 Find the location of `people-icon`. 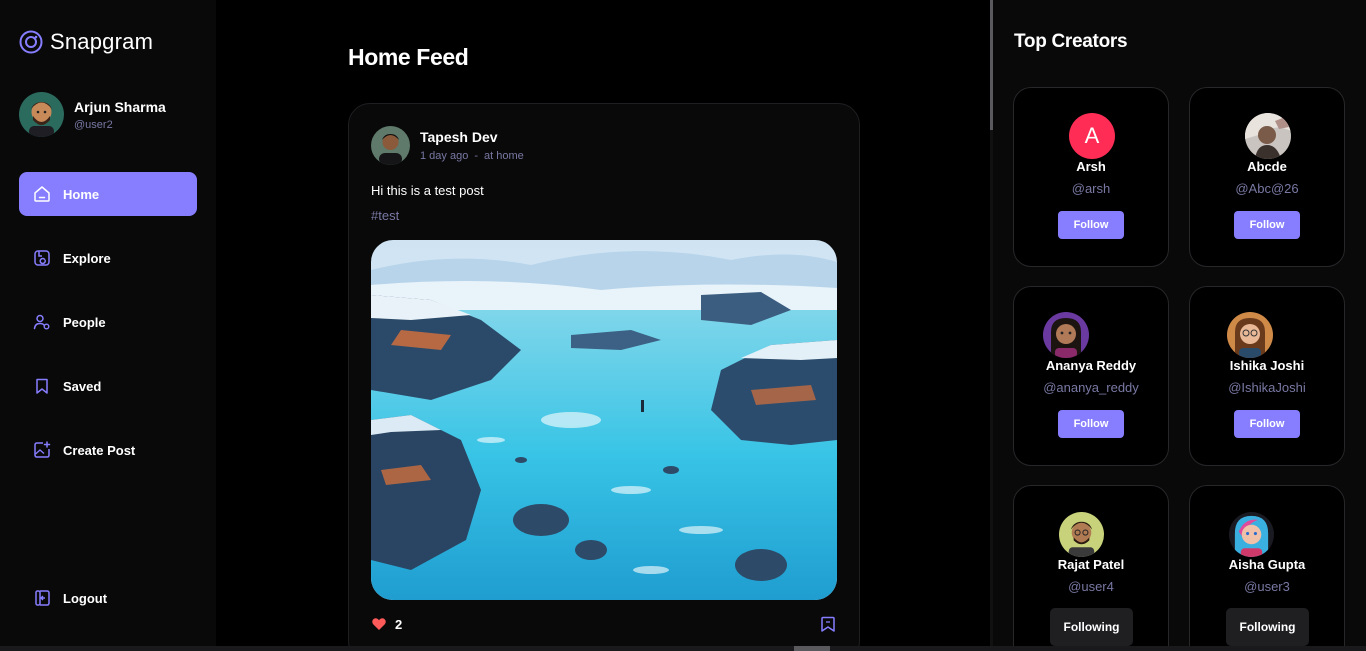

people-icon is located at coordinates (42, 322).